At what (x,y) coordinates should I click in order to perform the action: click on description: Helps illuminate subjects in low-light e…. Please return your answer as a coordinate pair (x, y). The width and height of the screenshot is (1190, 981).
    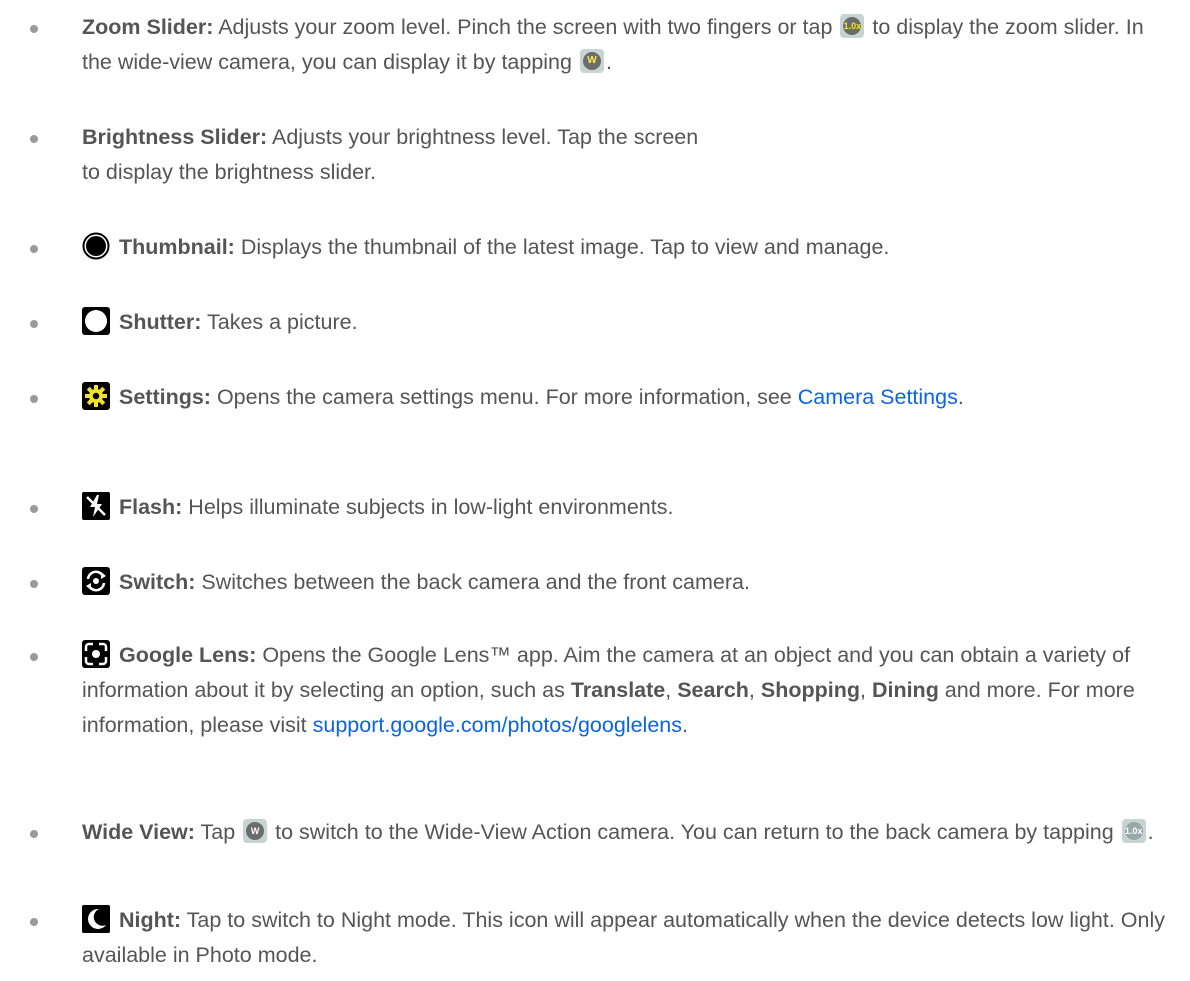
    Looking at the image, I should click on (428, 507).